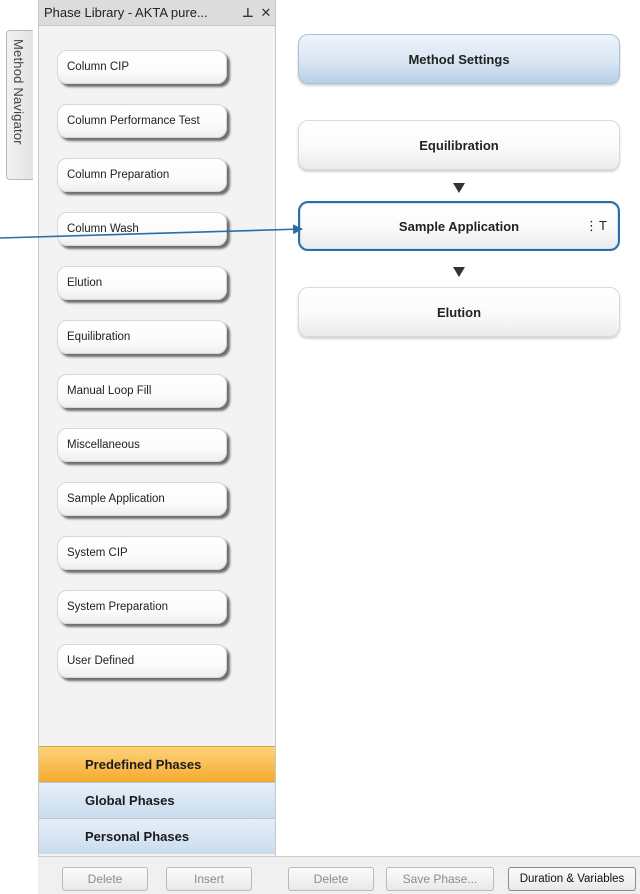 The image size is (640, 894). I want to click on library-item-label: System CIP, so click(97, 553).